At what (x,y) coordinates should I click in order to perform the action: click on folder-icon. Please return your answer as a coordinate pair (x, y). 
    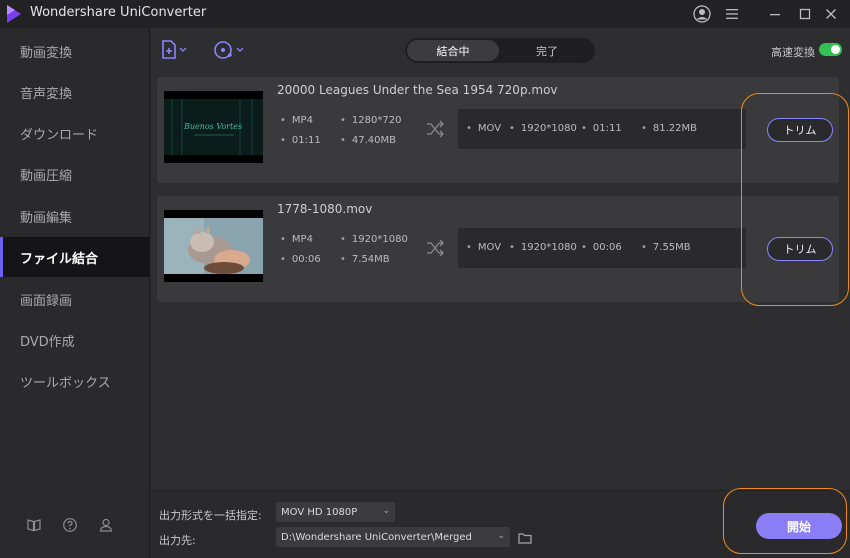
    Looking at the image, I should click on (525, 538).